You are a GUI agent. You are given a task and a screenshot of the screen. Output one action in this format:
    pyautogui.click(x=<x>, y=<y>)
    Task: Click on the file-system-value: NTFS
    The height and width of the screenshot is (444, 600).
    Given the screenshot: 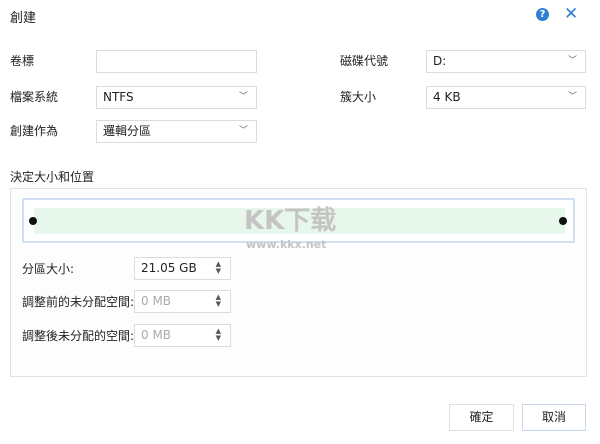 What is the action you would take?
    pyautogui.click(x=118, y=97)
    